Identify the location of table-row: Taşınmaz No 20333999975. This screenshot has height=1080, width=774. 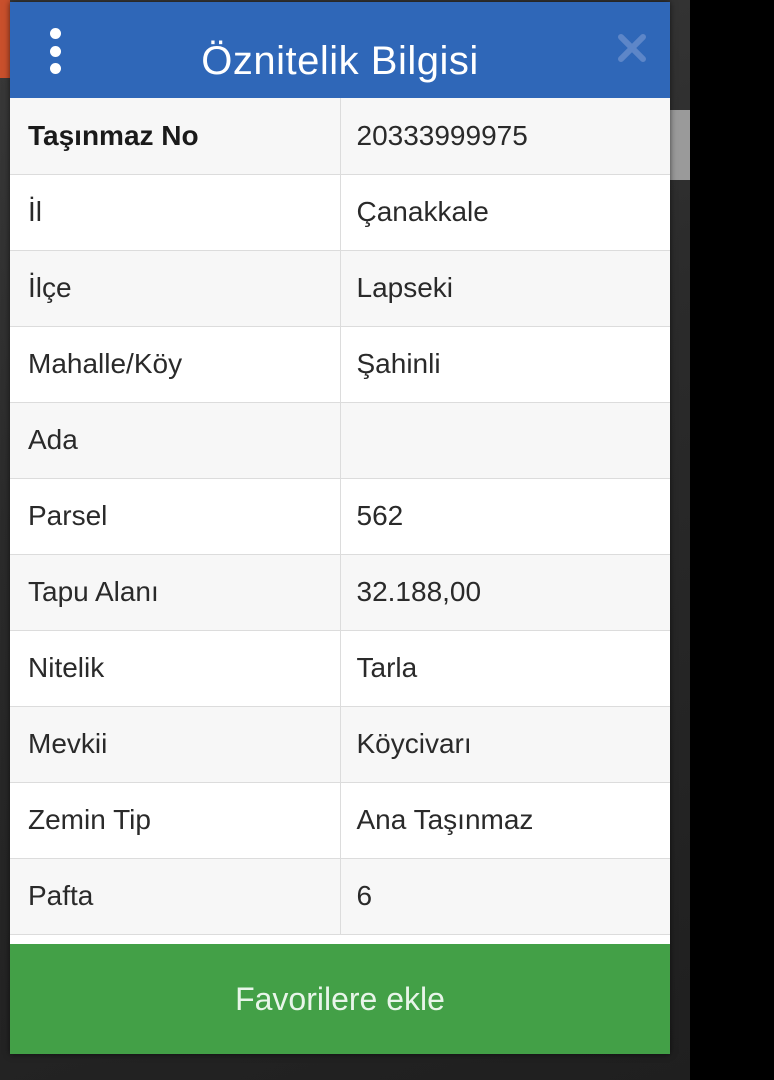
(340, 136).